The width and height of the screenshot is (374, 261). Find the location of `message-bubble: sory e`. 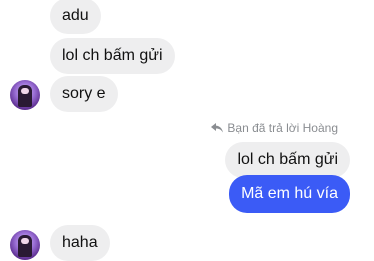

message-bubble: sory e is located at coordinates (84, 94).